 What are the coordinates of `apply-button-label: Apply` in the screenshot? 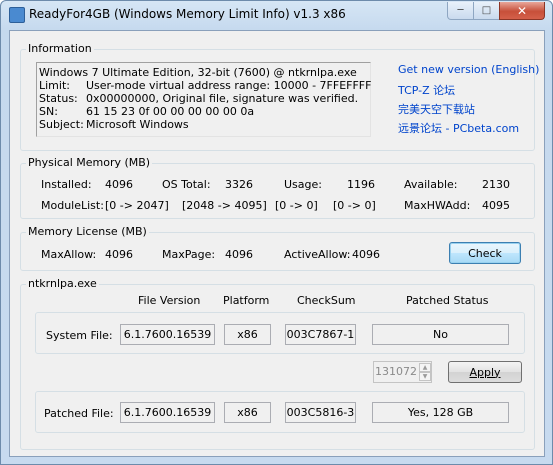 It's located at (485, 372).